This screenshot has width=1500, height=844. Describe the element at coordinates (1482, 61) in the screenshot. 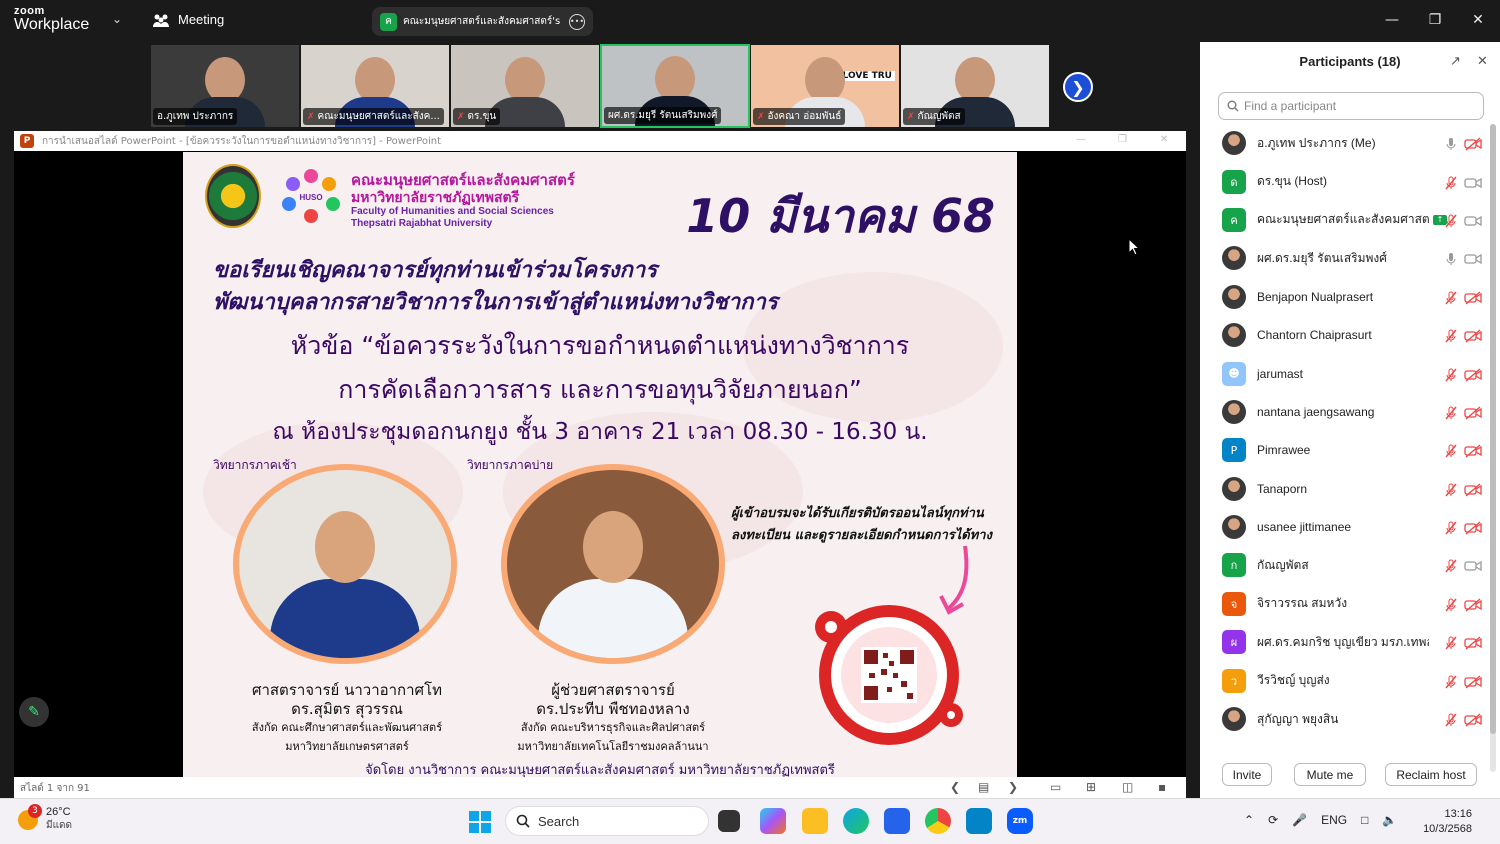

I see `close-panel-icon: ✕` at that location.